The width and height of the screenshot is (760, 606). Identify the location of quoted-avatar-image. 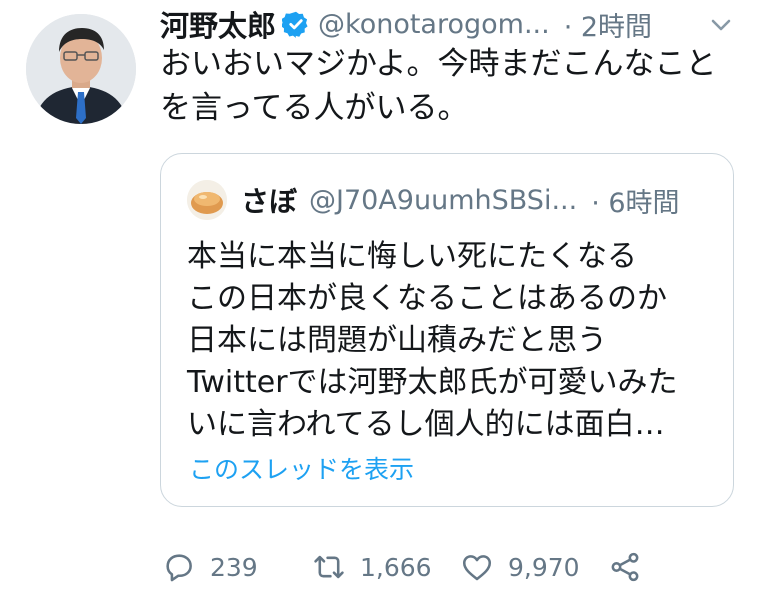
(207, 200).